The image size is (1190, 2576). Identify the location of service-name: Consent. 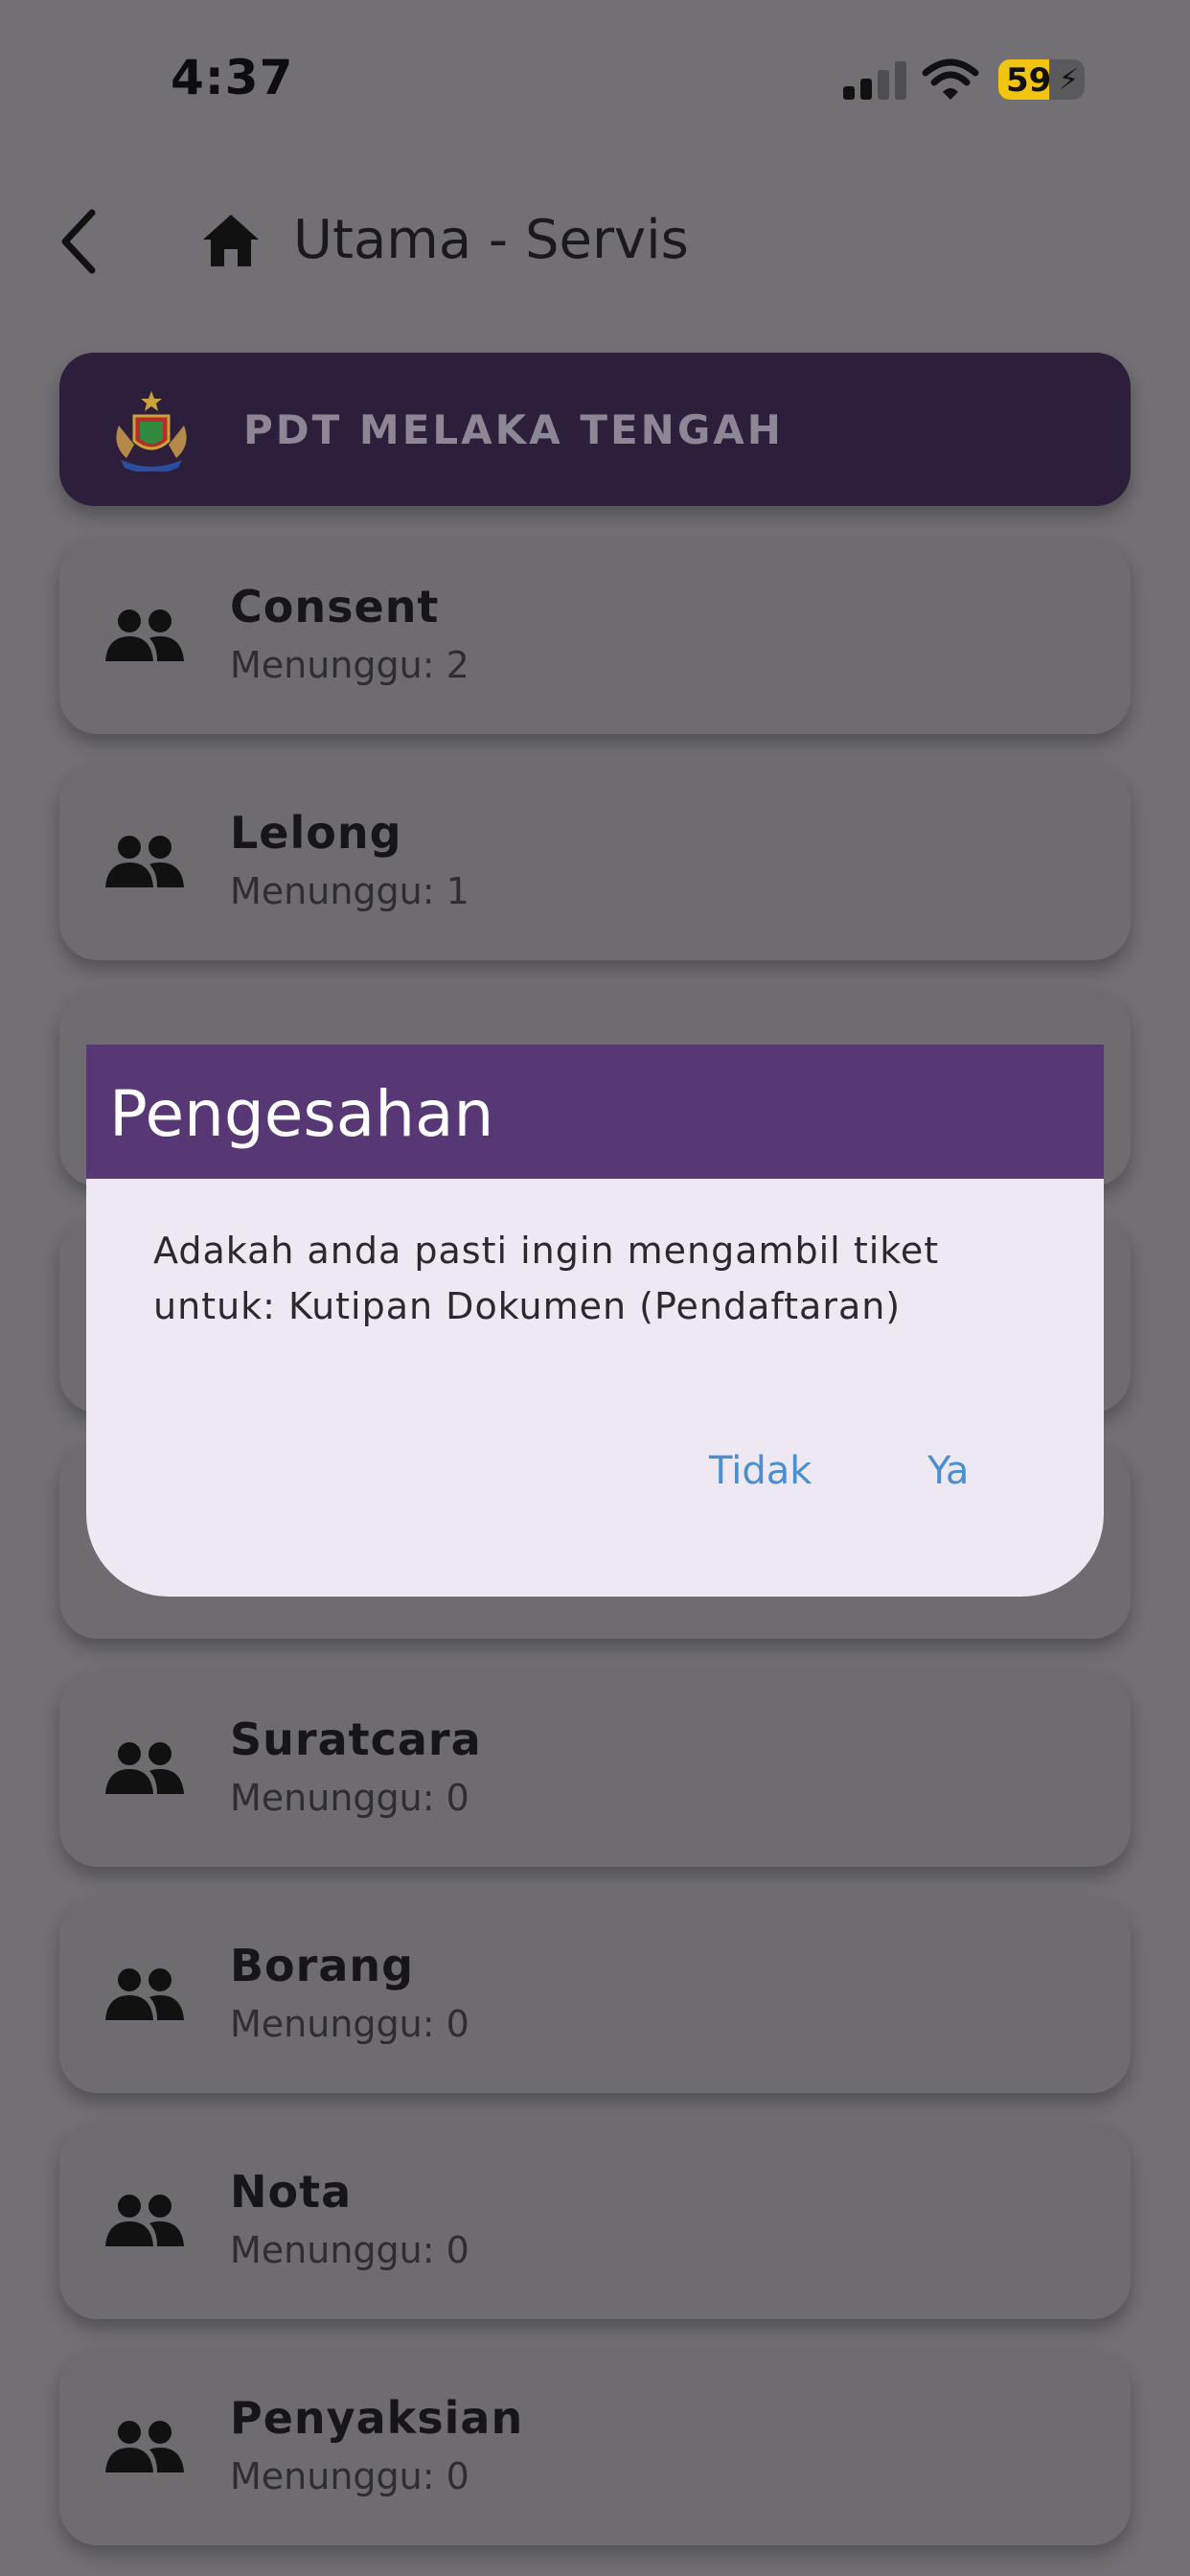
(335, 606).